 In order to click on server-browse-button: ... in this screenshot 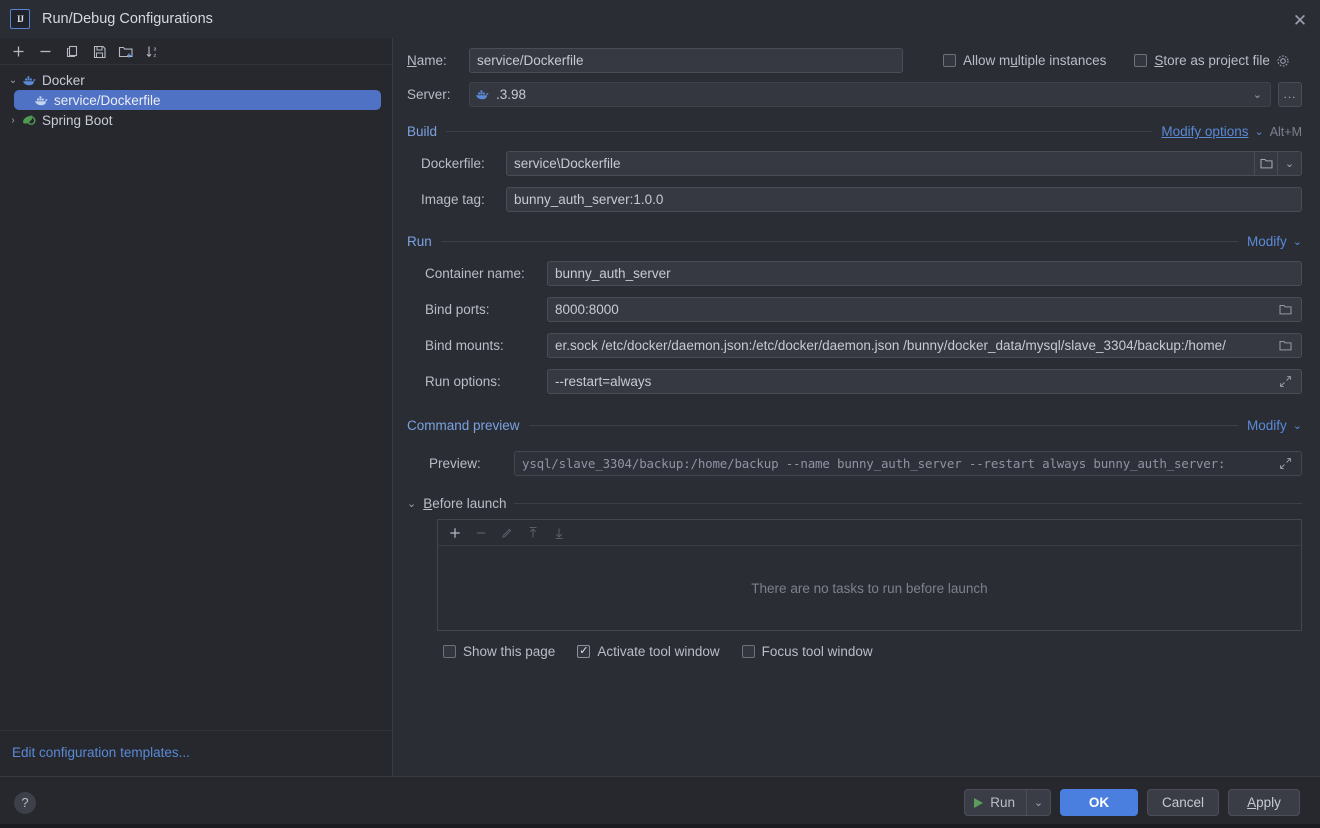, I will do `click(1290, 94)`.